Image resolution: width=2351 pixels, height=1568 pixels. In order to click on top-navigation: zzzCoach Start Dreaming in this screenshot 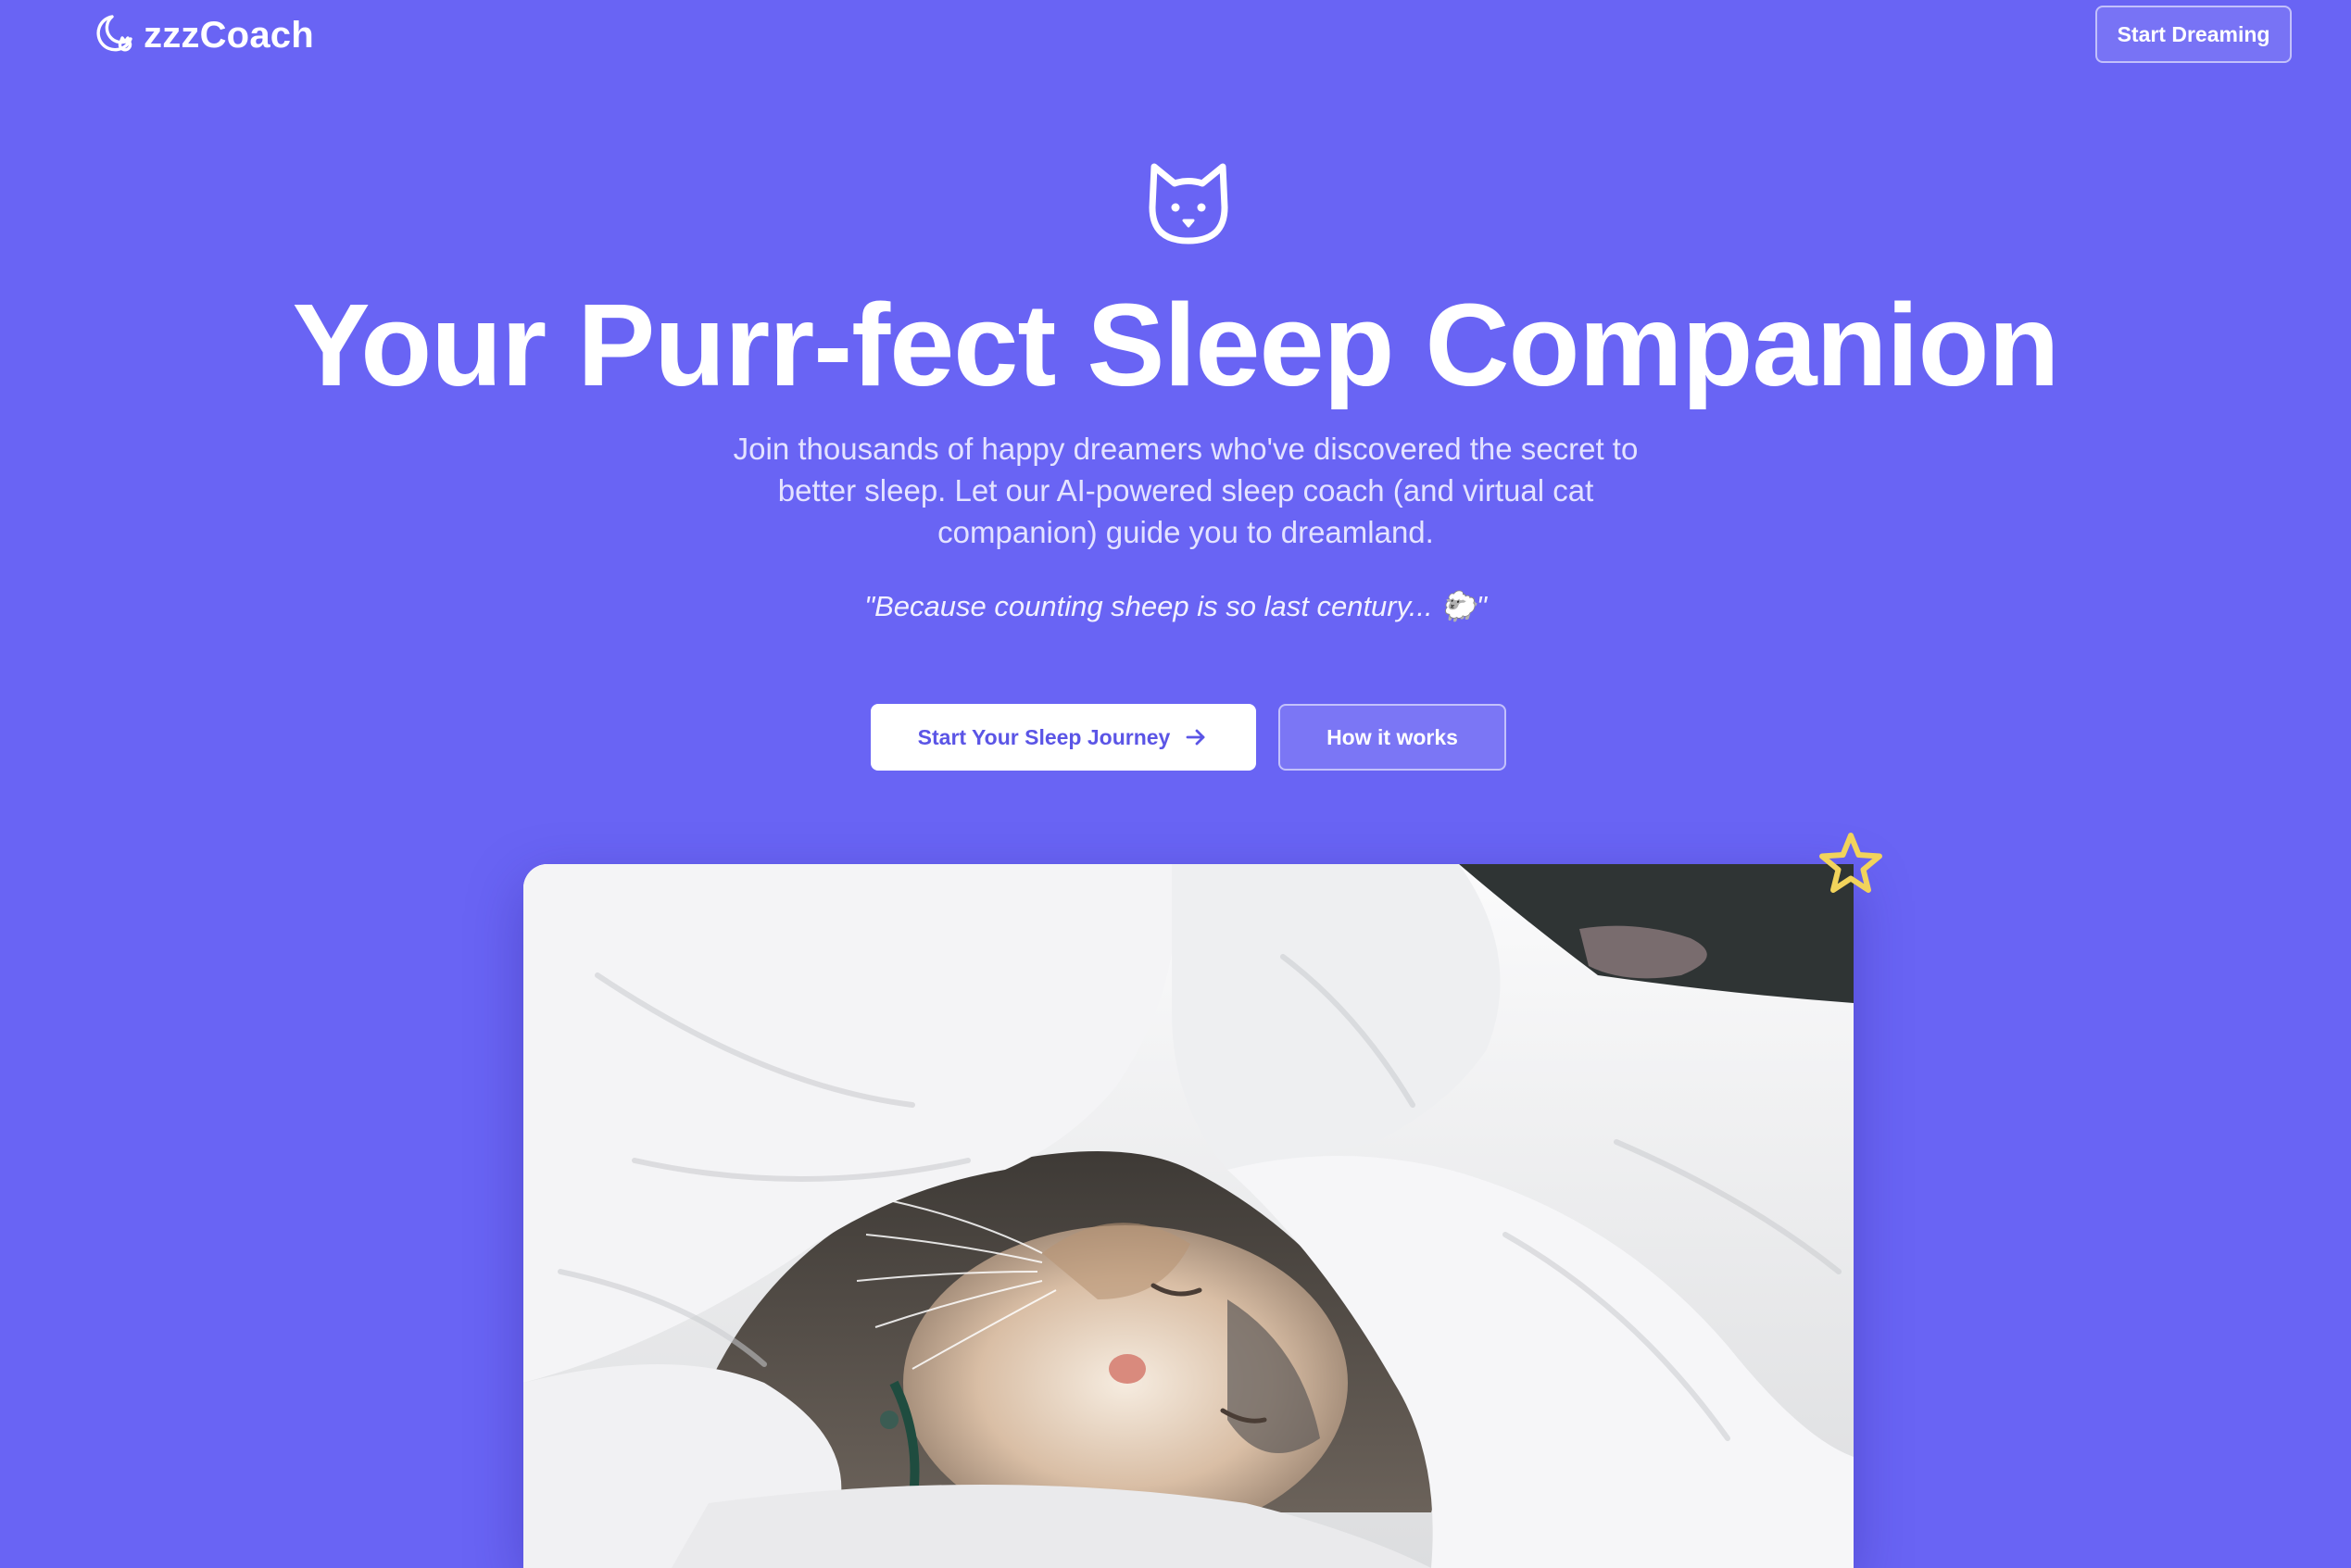, I will do `click(1176, 35)`.